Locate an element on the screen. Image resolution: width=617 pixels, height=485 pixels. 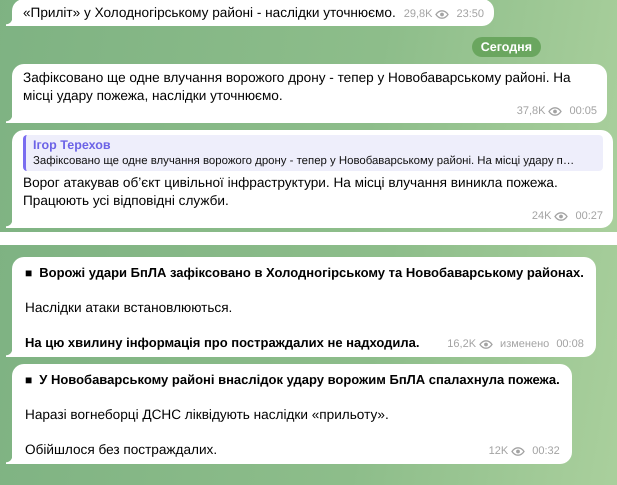
message-text: Обійшлося без постраждалих. is located at coordinates (121, 449).